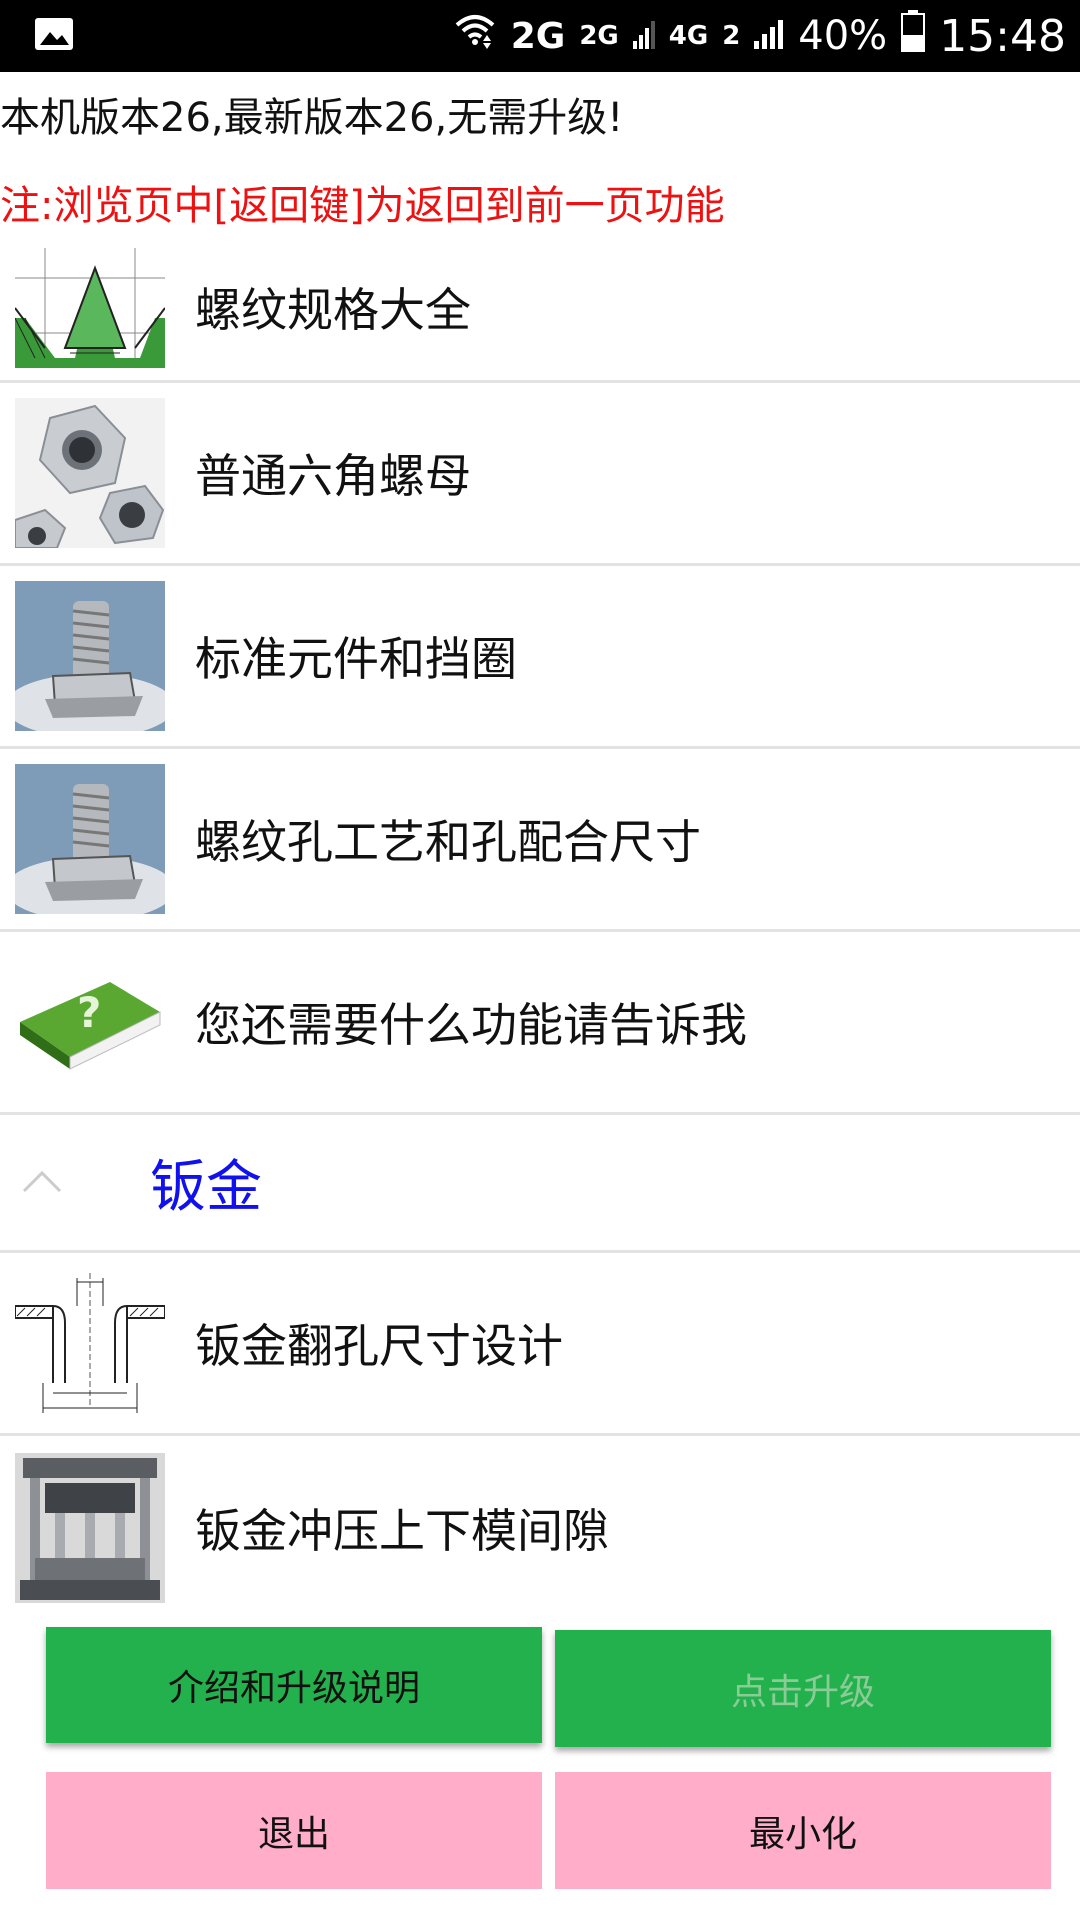  I want to click on list-item-label: 钣金冲压上下模间隙, so click(402, 1530).